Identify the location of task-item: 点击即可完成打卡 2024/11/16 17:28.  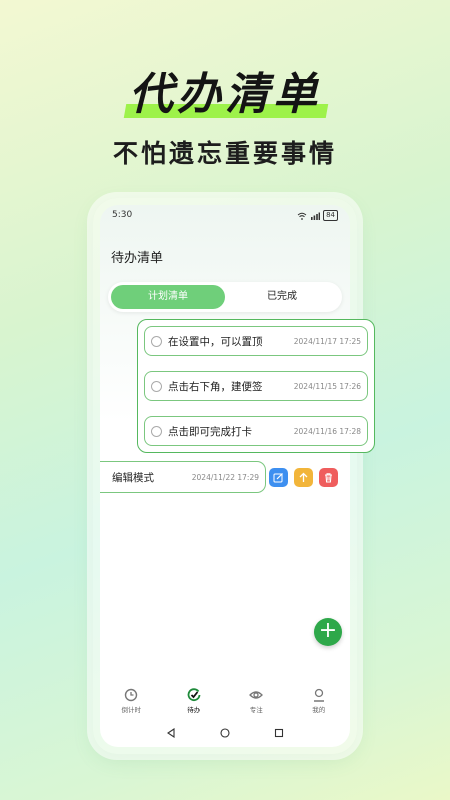
(256, 431).